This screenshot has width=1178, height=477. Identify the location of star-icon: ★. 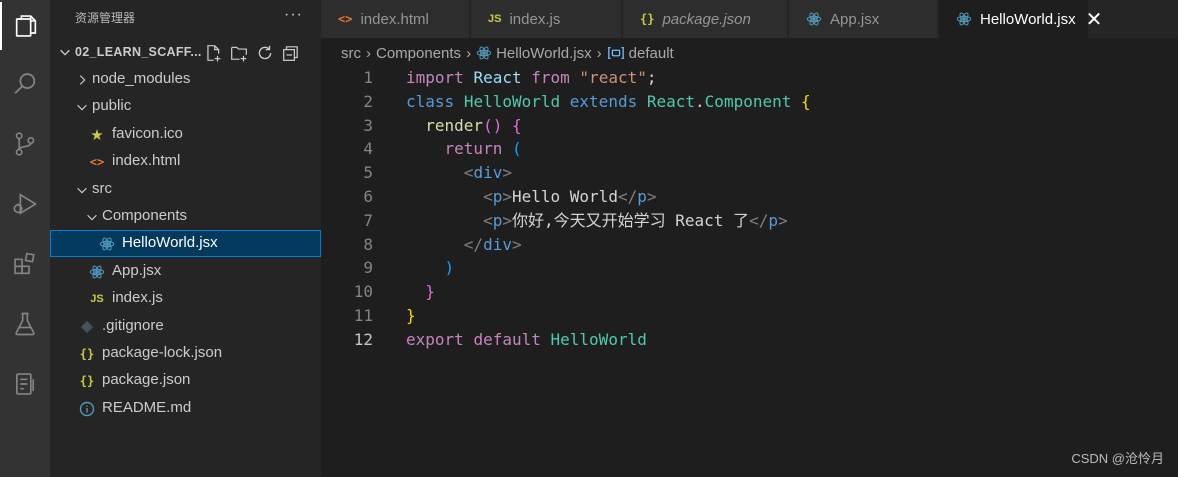
(97, 135).